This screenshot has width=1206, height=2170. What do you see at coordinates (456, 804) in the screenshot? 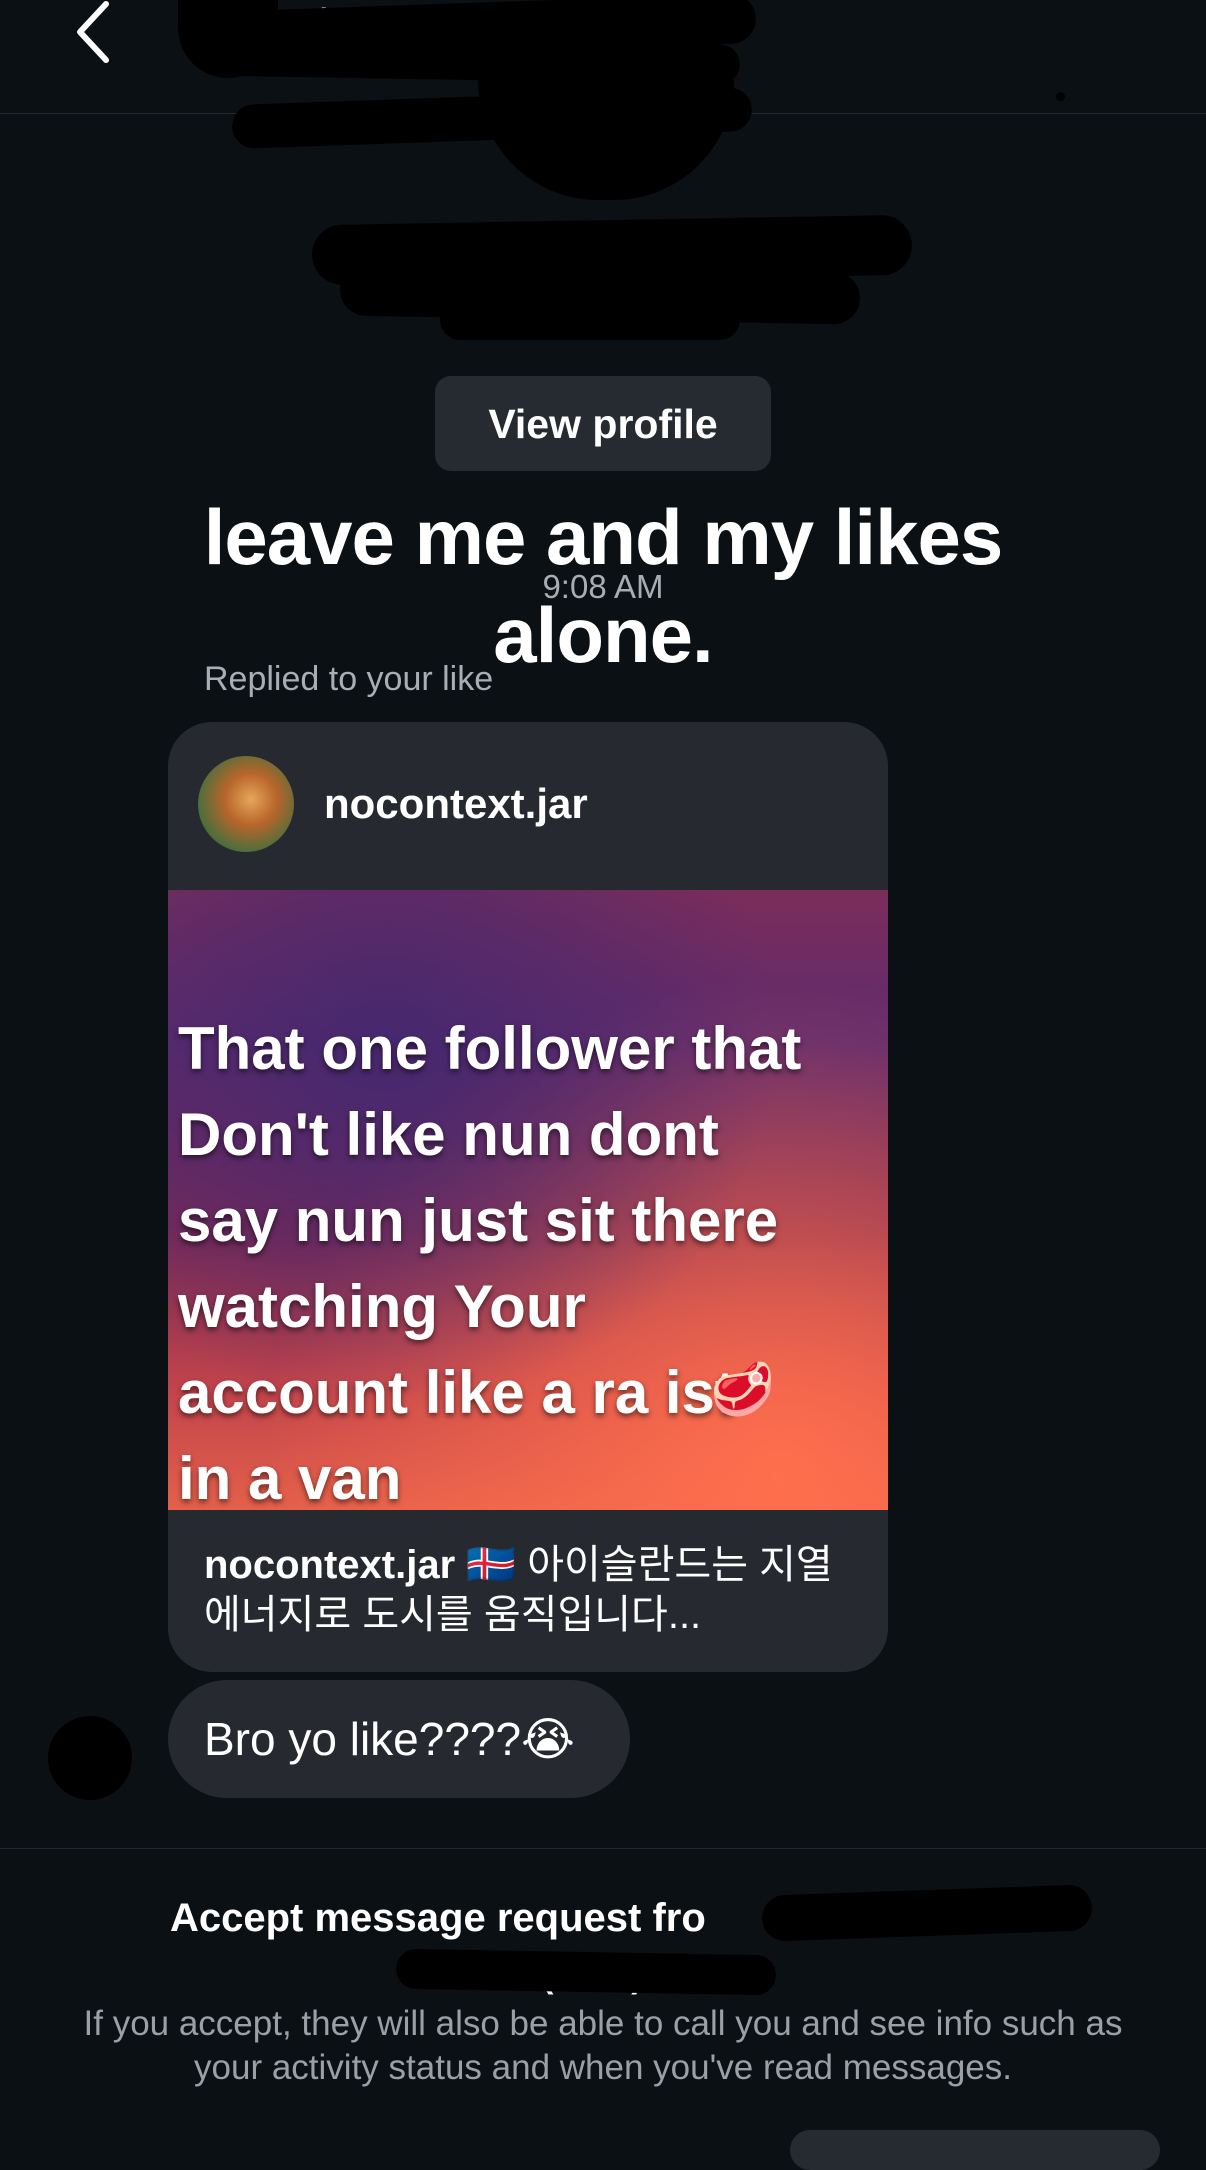
I see `post-username: nocontext.jar` at bounding box center [456, 804].